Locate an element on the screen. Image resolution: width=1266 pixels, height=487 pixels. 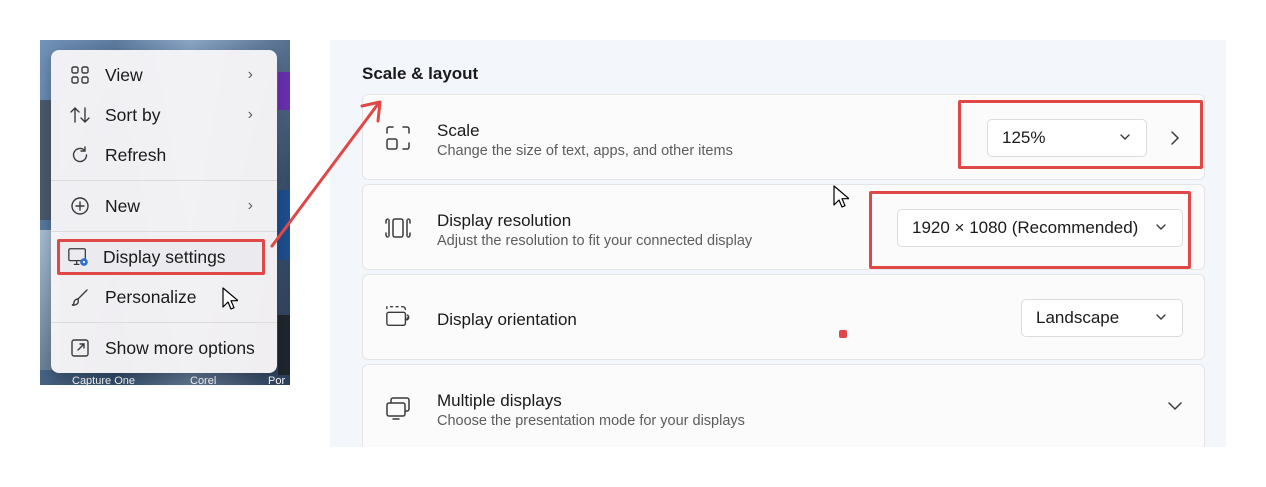
menu-item-label: View is located at coordinates (124, 74).